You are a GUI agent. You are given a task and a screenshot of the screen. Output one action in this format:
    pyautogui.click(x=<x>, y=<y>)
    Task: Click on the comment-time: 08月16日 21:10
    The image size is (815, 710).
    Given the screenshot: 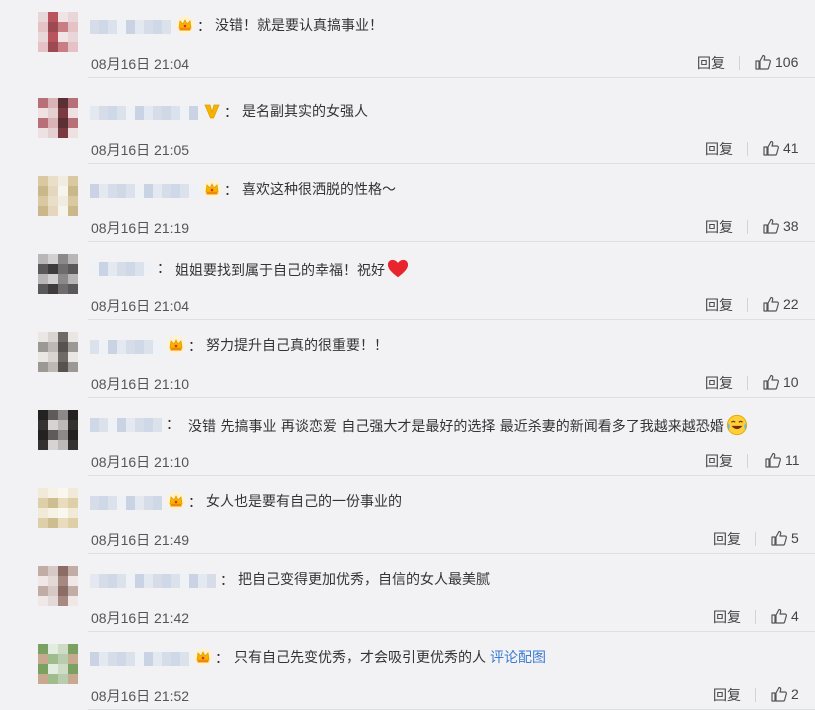 What is the action you would take?
    pyautogui.click(x=140, y=462)
    